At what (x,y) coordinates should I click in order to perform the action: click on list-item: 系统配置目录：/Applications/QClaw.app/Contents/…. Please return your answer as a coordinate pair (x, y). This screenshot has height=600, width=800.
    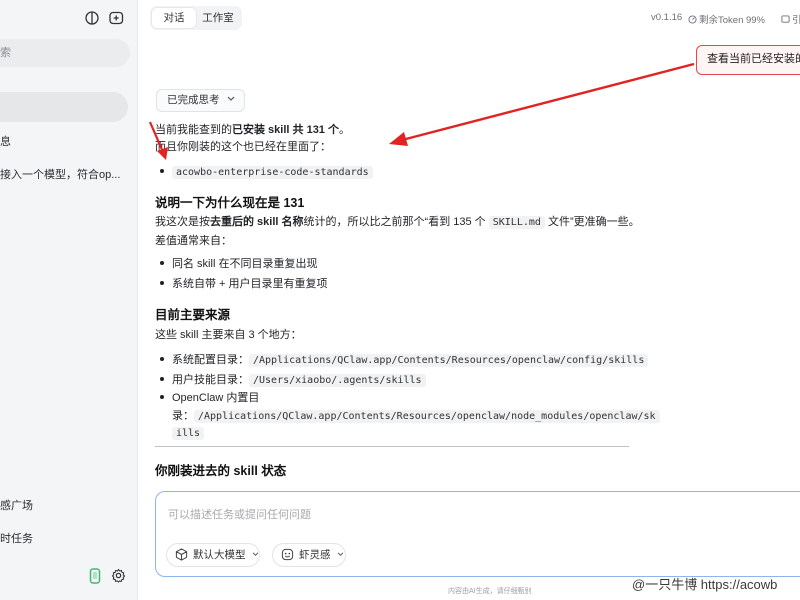
    Looking at the image, I should click on (404, 360).